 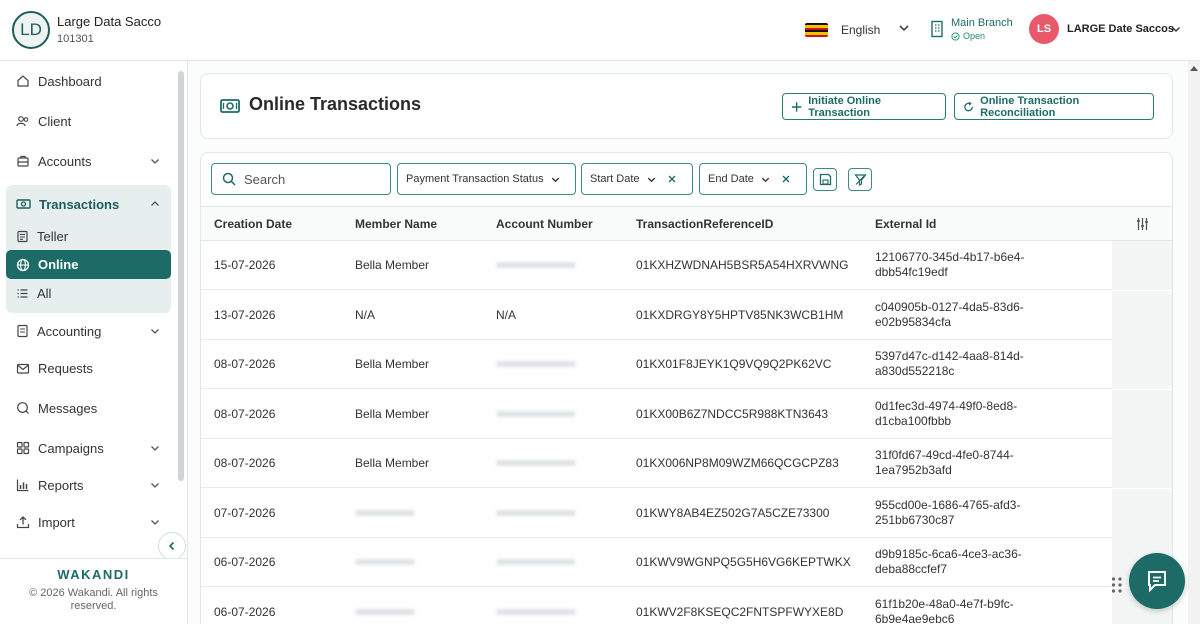 I want to click on page-scrollbar, so click(x=1194, y=342).